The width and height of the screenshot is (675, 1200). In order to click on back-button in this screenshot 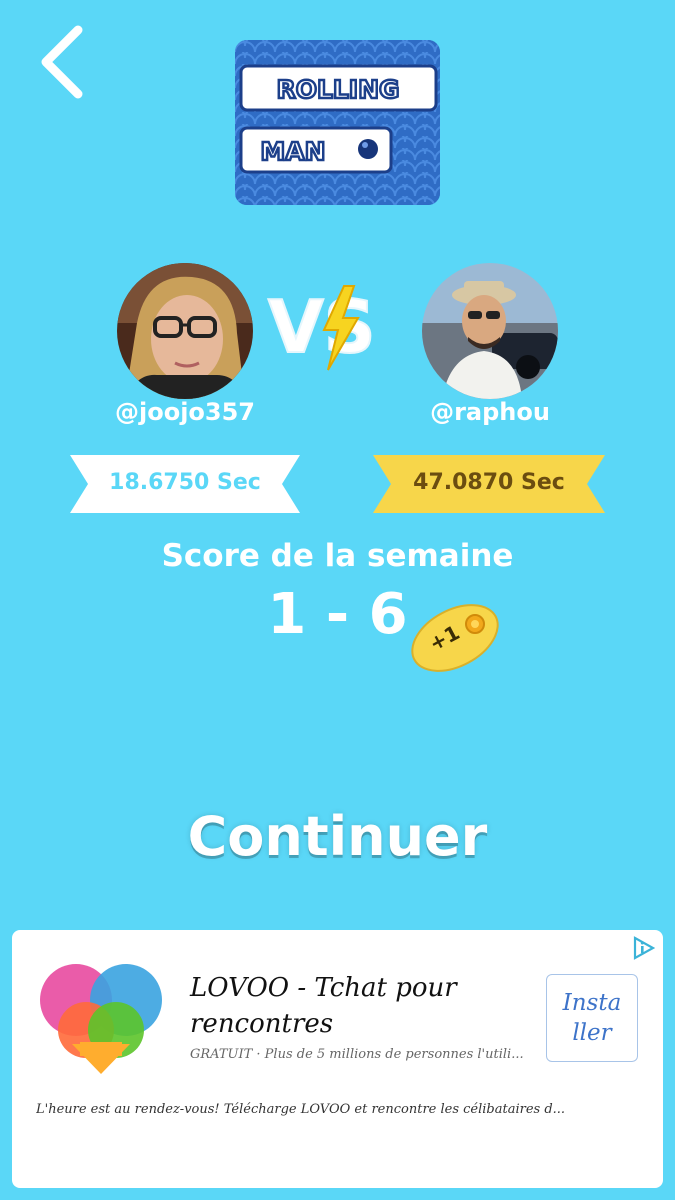, I will do `click(62, 62)`.